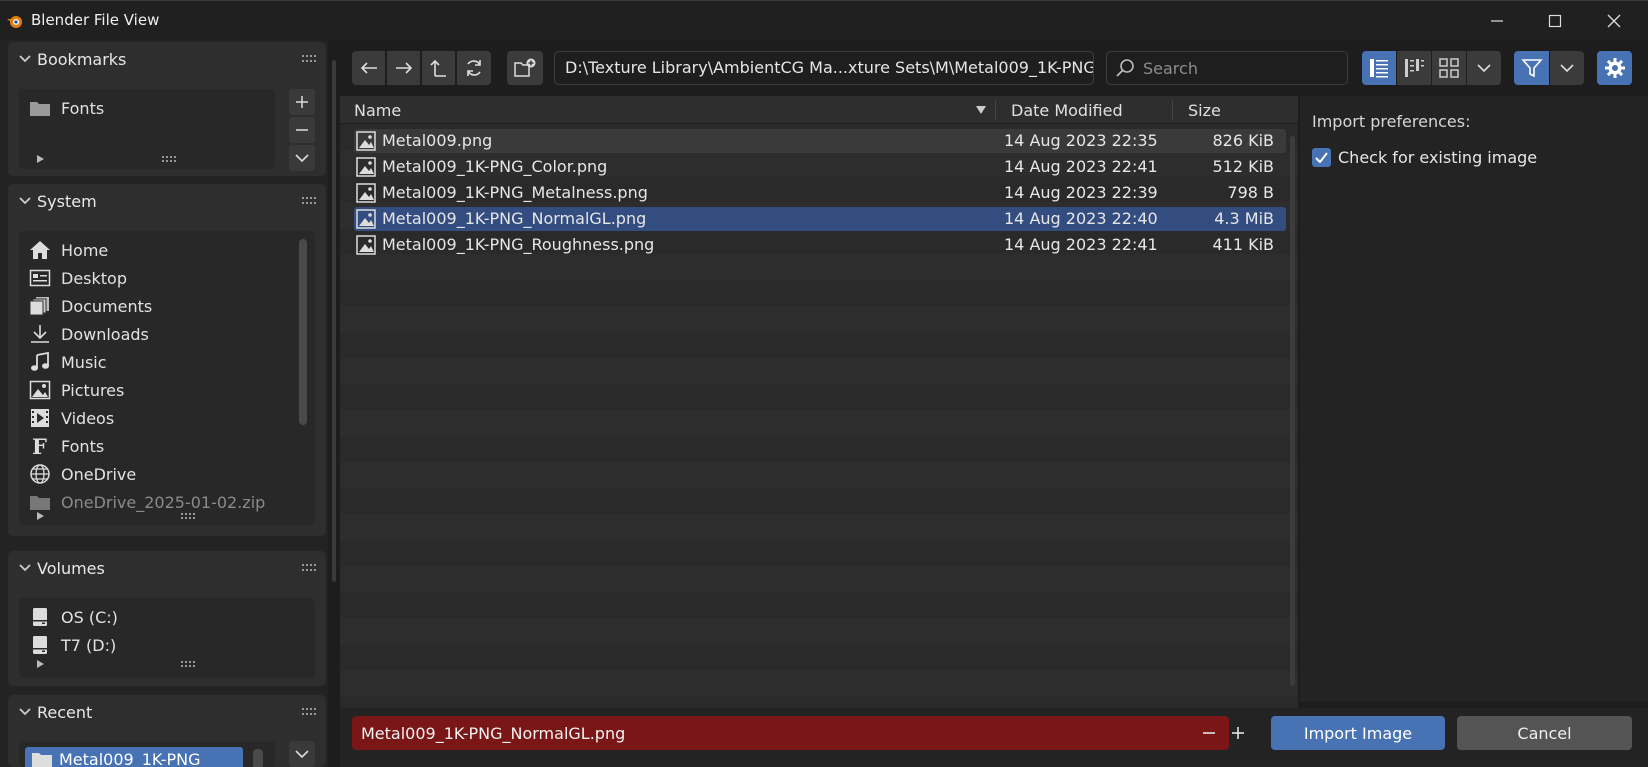 The height and width of the screenshot is (767, 1648). Describe the element at coordinates (82, 474) in the screenshot. I see `sidebar-item-onedrive: OneDrive` at that location.